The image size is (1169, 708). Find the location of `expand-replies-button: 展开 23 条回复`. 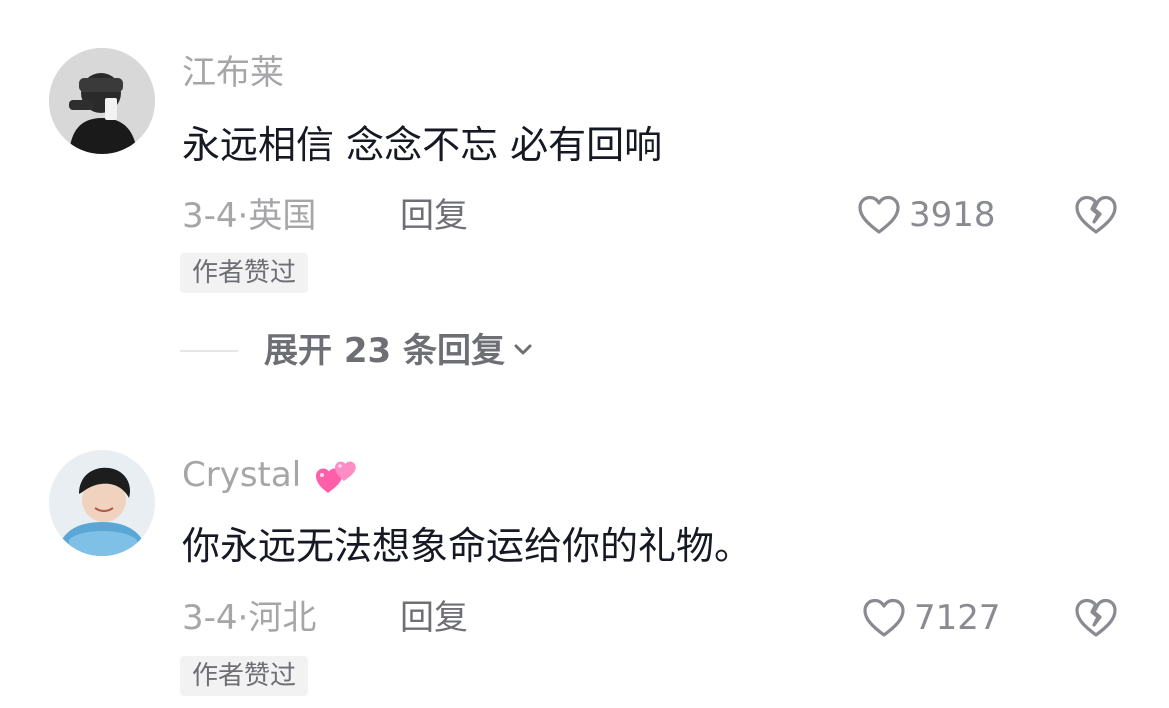

expand-replies-button: 展开 23 条回复 is located at coordinates (356, 351).